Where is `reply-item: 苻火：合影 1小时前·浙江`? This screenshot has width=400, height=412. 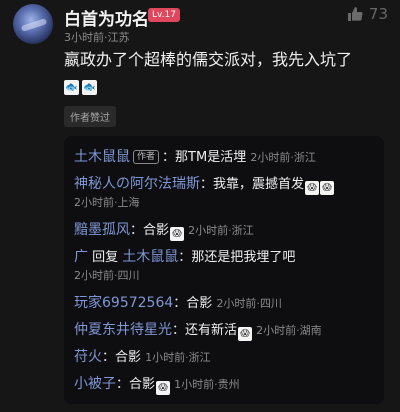
reply-item: 苻火：合影 1小时前·浙江 is located at coordinates (226, 357).